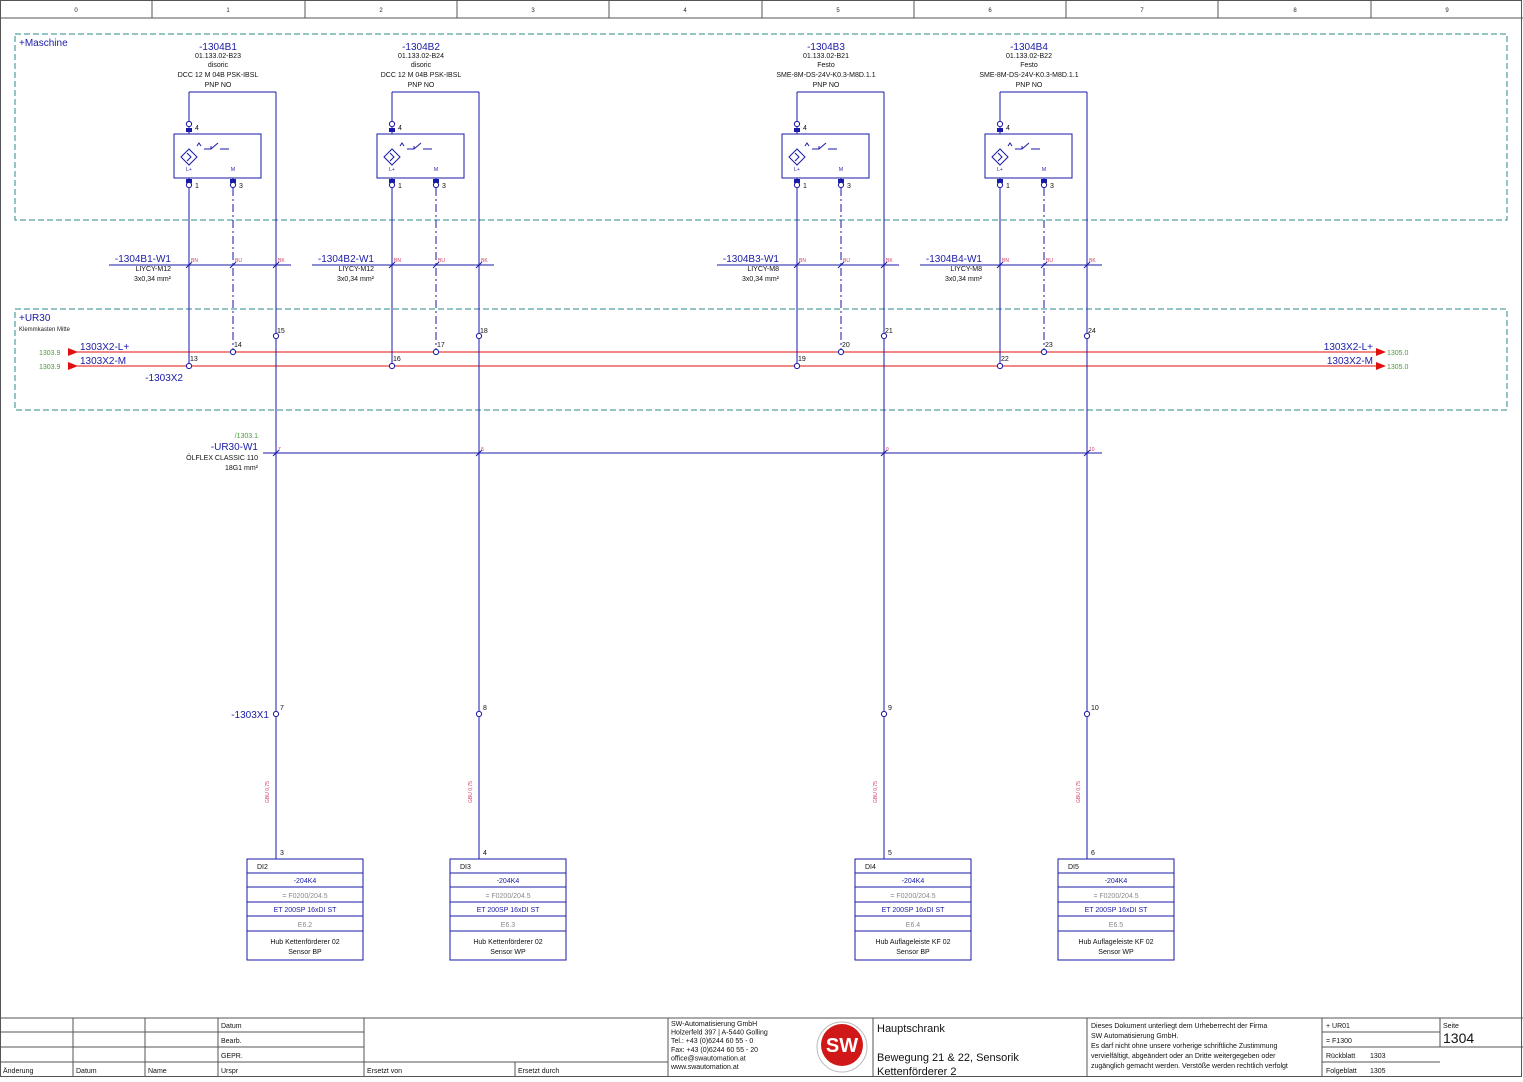 The width and height of the screenshot is (1523, 1082). I want to click on company-logo: SW, so click(842, 1047).